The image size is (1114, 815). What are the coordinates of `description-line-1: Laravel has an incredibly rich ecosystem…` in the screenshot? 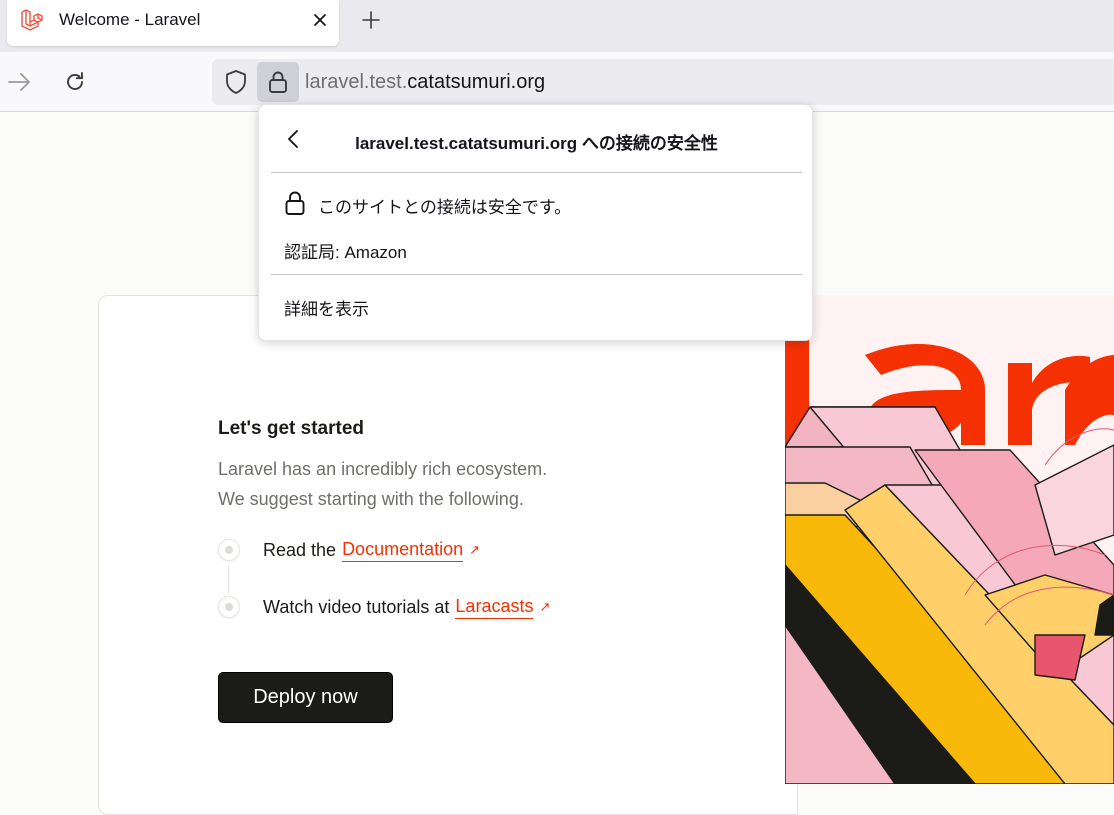 It's located at (383, 469).